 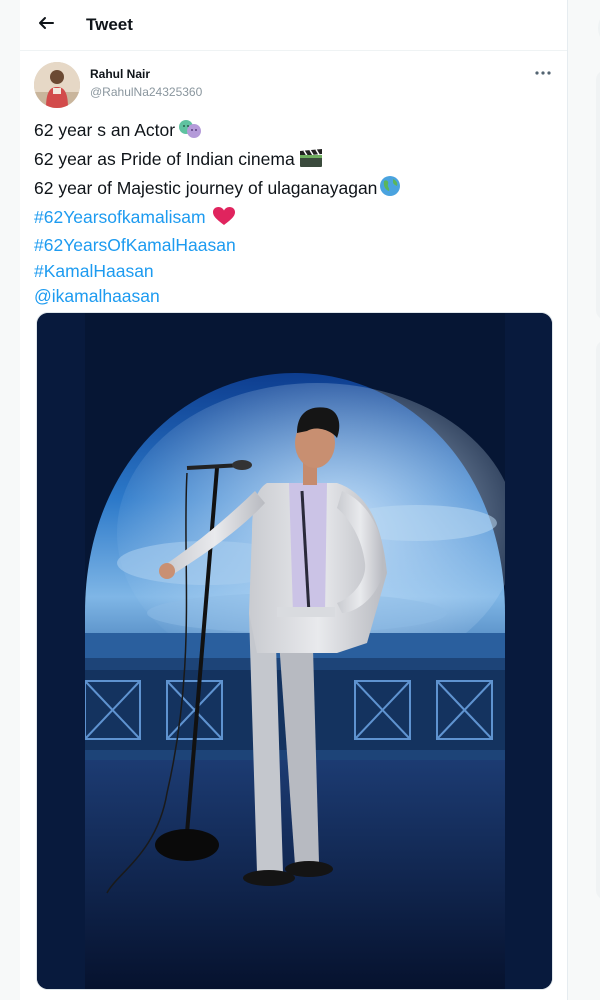 I want to click on hashtag-line: #KamalHaasan, so click(x=294, y=272).